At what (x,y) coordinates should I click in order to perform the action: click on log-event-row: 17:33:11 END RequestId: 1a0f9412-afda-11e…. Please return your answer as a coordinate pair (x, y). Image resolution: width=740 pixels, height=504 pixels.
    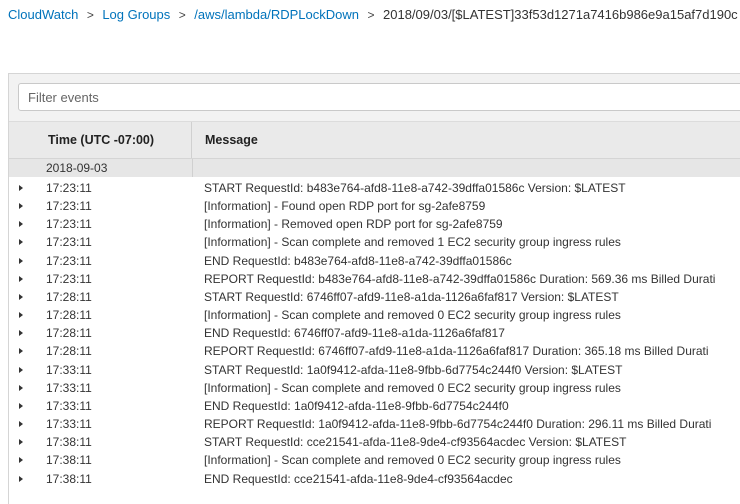
    Looking at the image, I should click on (374, 406).